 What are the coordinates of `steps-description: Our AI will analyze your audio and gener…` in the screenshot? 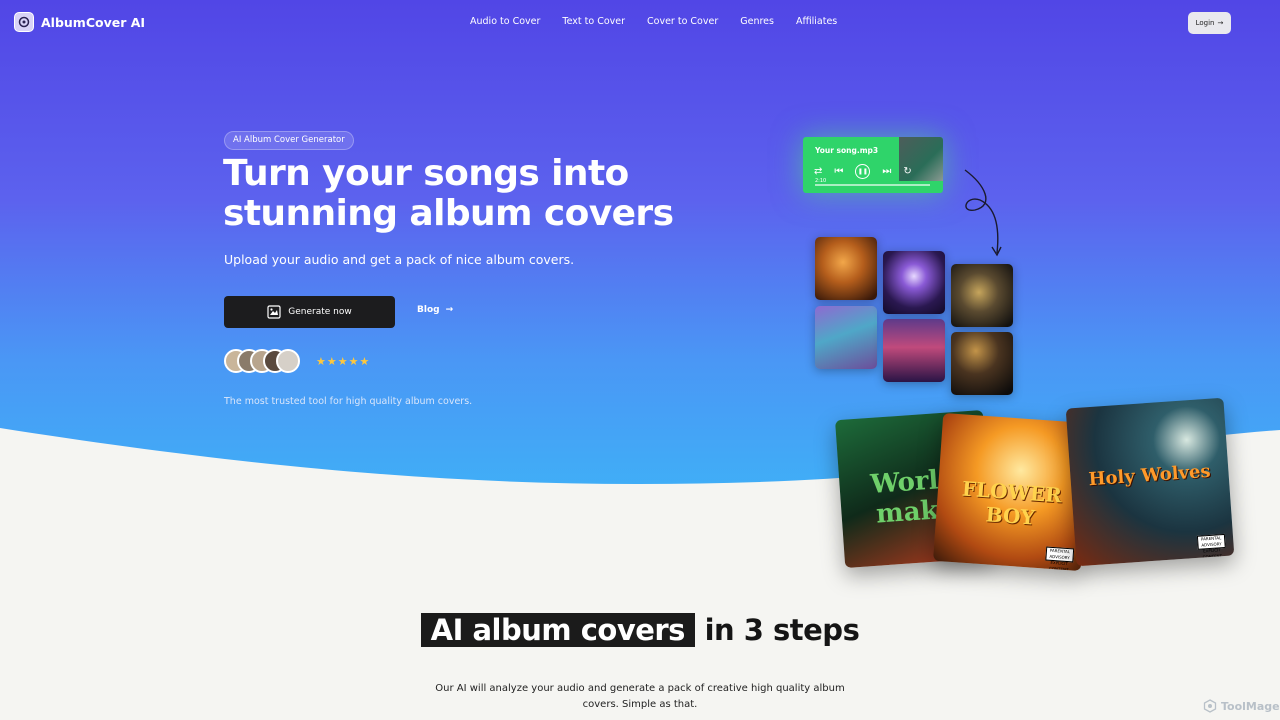 It's located at (640, 696).